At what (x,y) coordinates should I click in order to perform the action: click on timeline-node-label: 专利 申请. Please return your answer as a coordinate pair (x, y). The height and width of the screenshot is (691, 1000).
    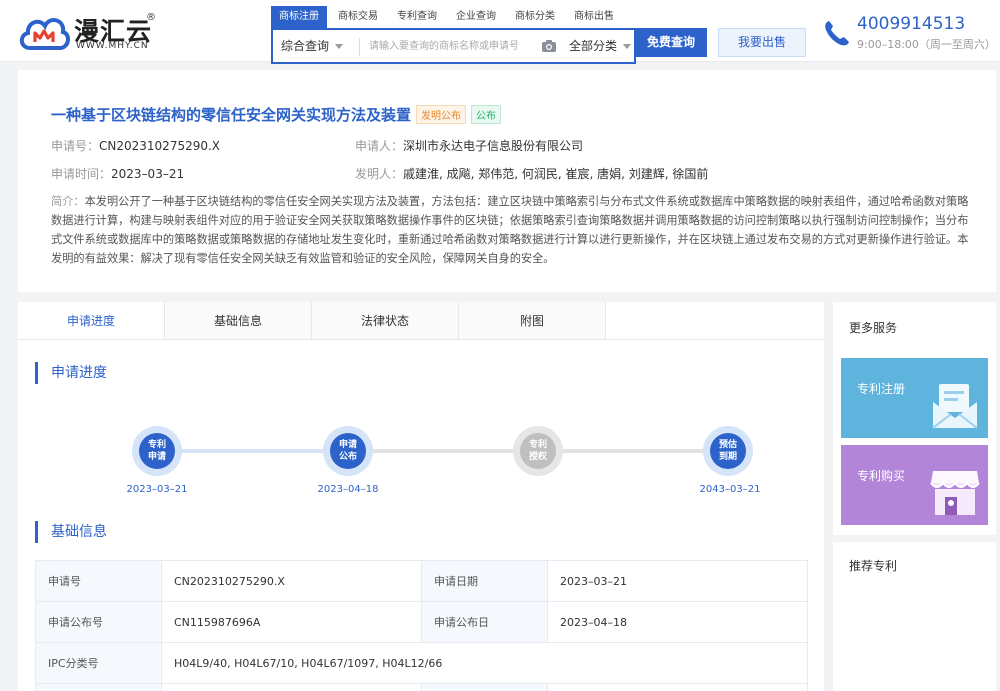
    Looking at the image, I should click on (157, 451).